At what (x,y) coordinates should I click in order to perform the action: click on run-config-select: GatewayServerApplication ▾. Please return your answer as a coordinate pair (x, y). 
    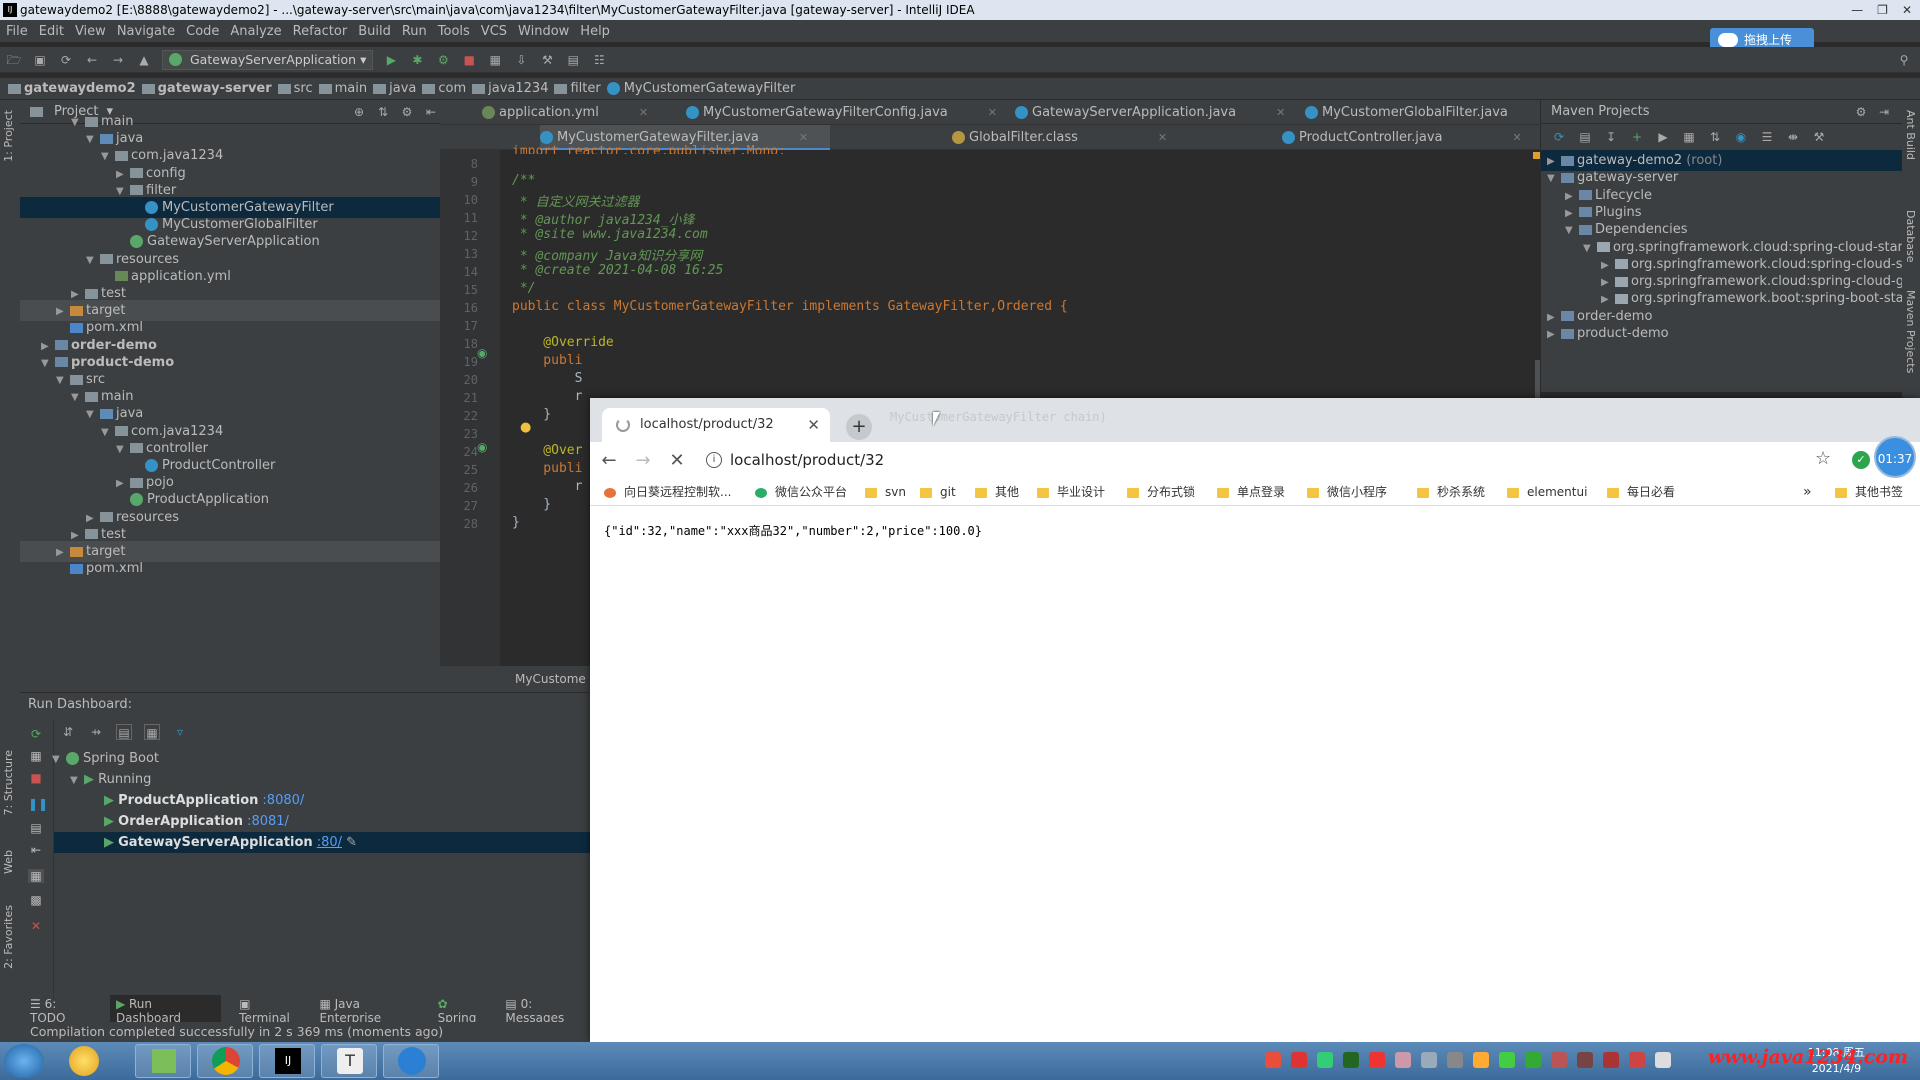
    Looking at the image, I should click on (268, 59).